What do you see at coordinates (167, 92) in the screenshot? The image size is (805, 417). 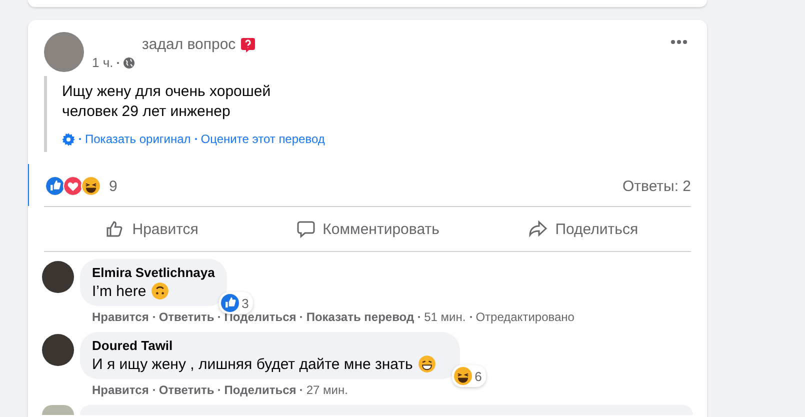 I see `post-text-line: Ищу жену для очень хорошей` at bounding box center [167, 92].